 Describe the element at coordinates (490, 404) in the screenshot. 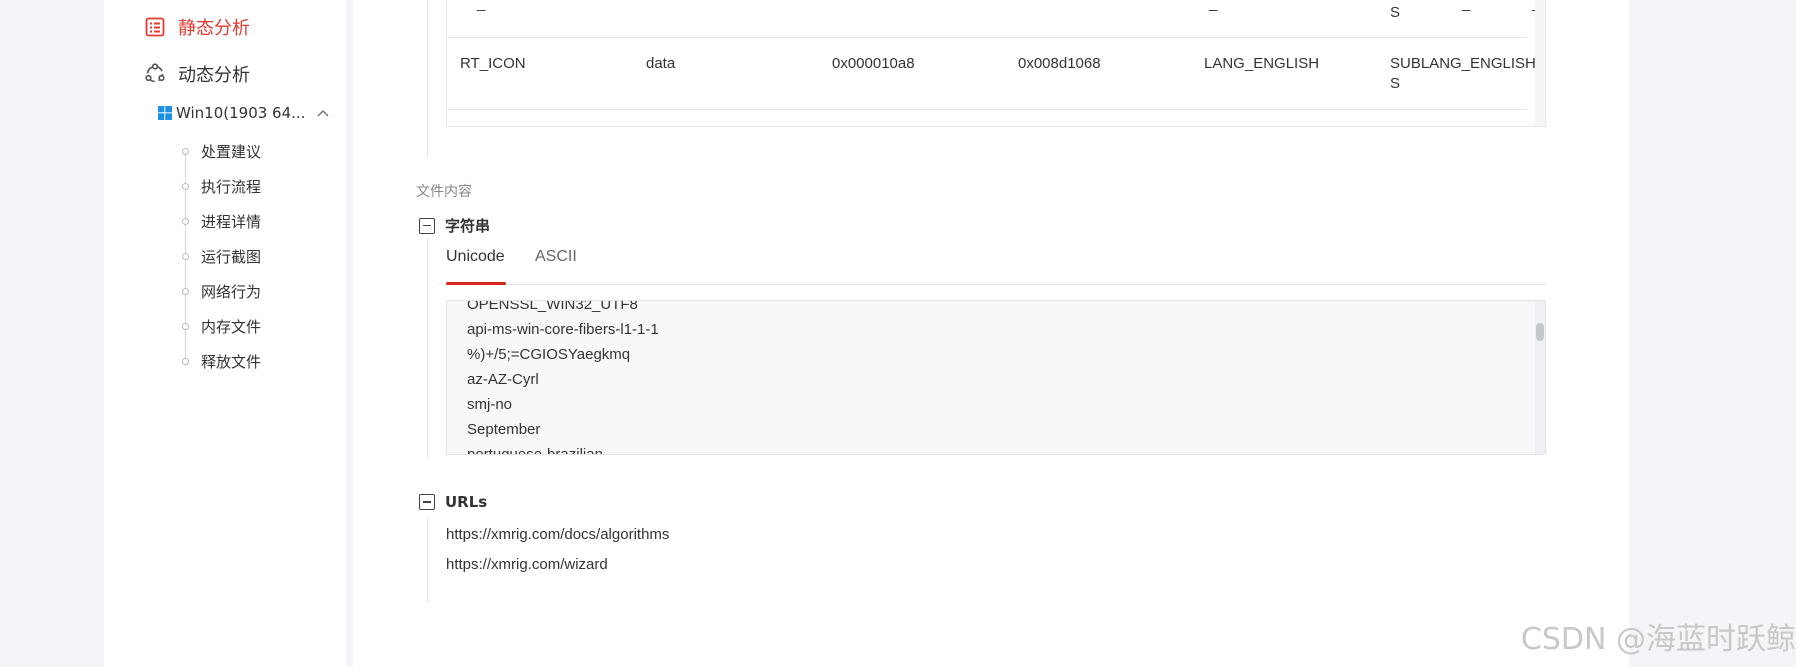

I see `list-item: smj-no` at that location.